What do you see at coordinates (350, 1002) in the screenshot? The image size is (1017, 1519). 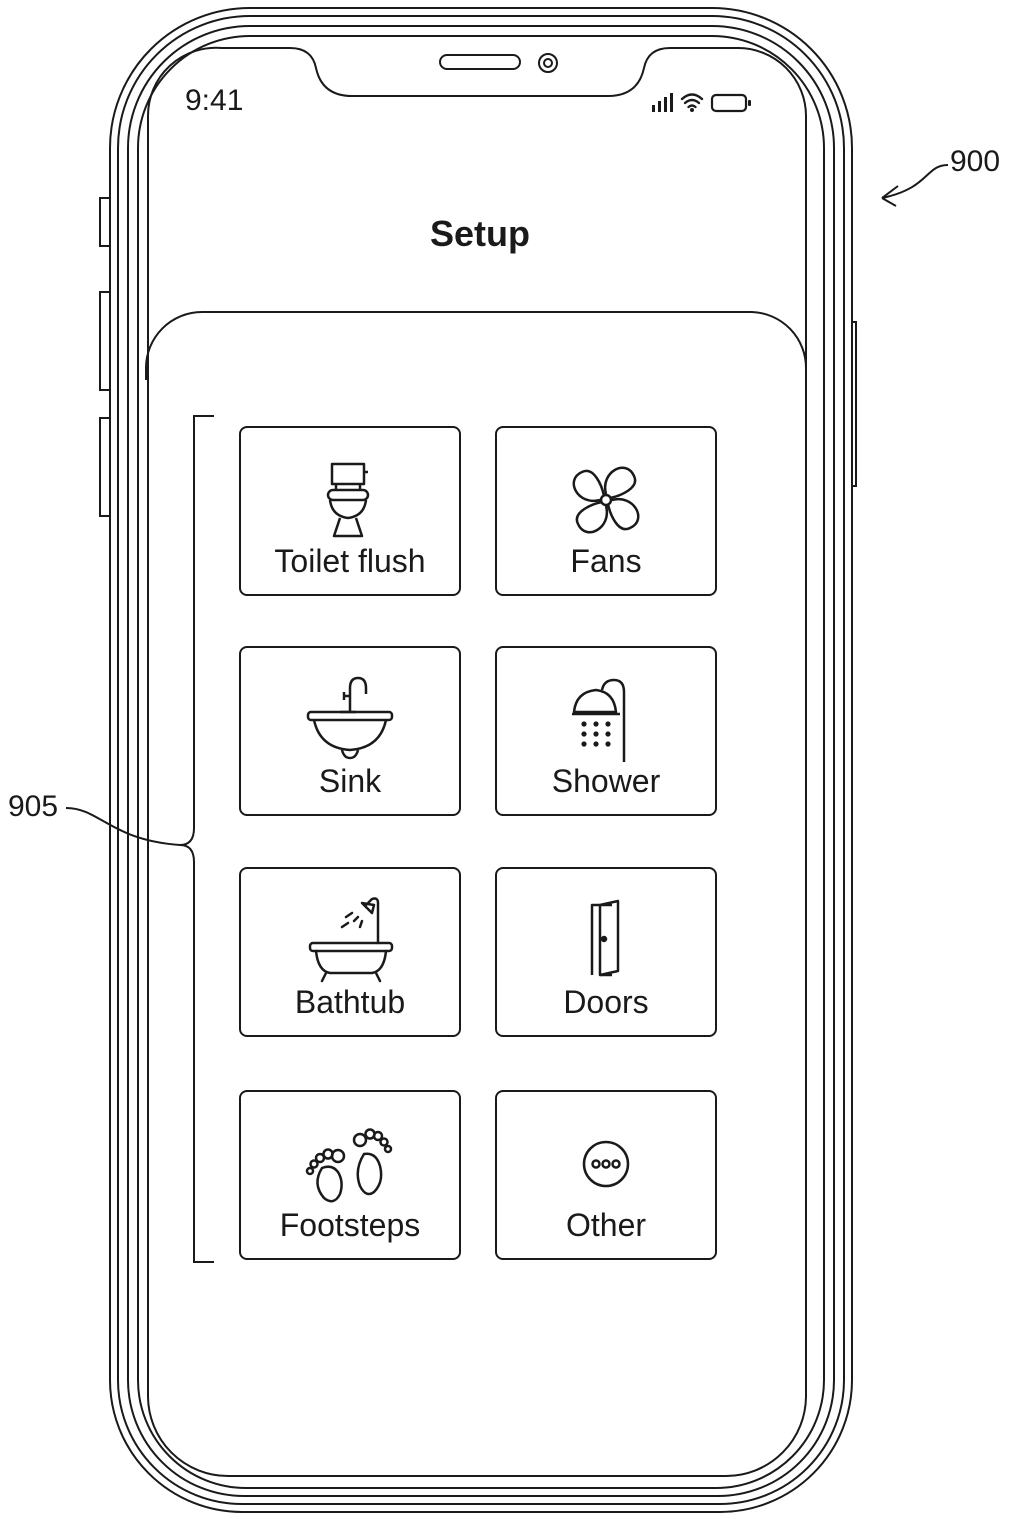 I see `tile-label: Bathtub` at bounding box center [350, 1002].